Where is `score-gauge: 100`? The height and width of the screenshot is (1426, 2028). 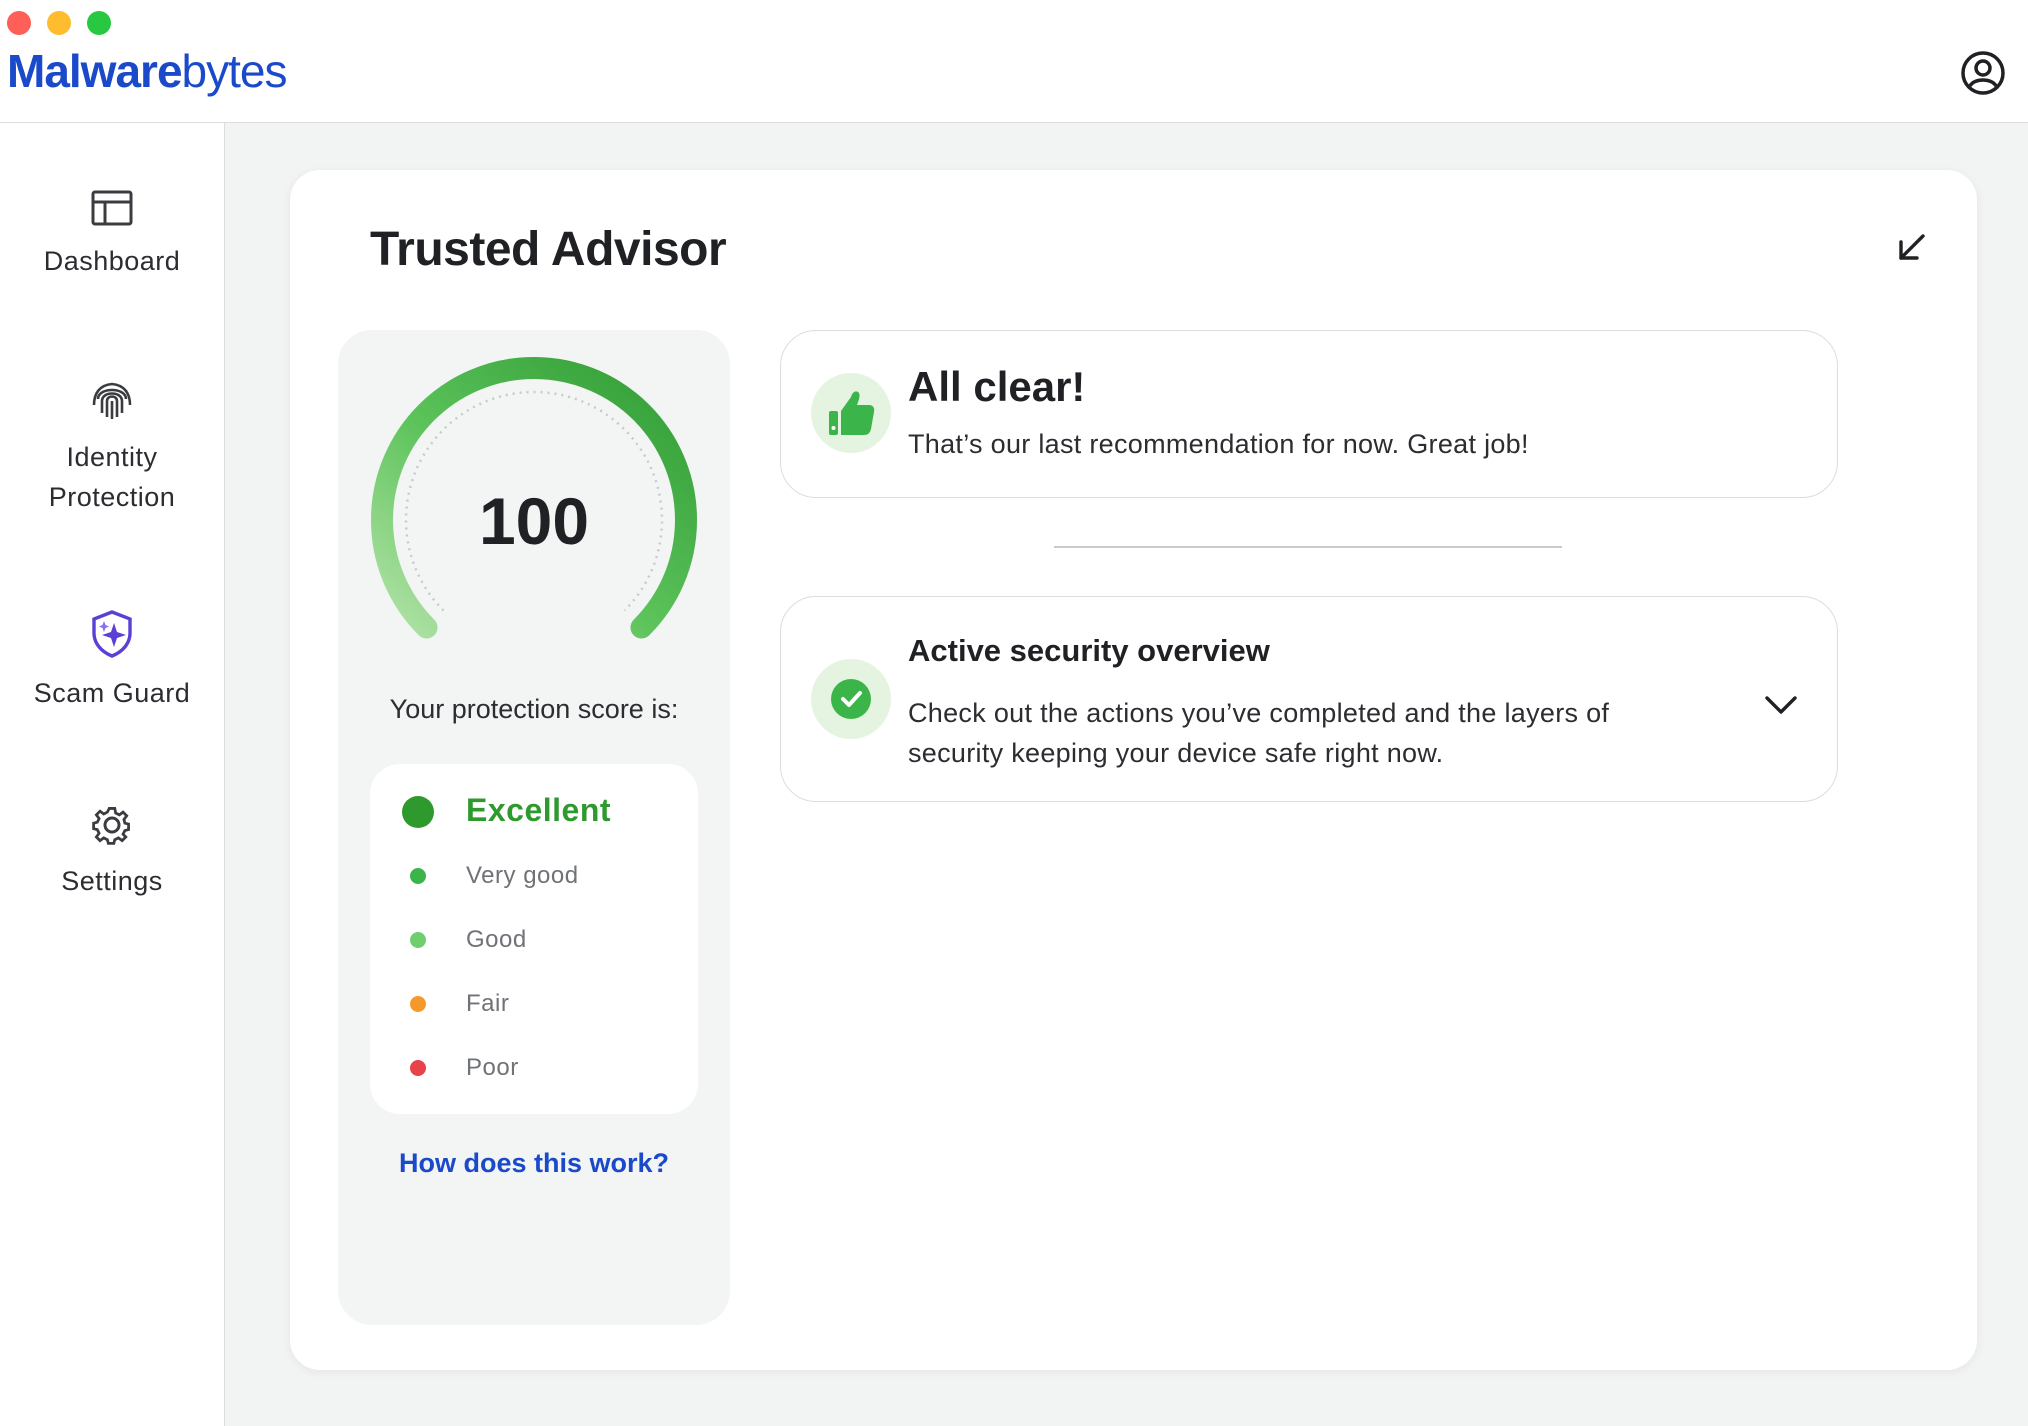
score-gauge: 100 is located at coordinates (534, 498).